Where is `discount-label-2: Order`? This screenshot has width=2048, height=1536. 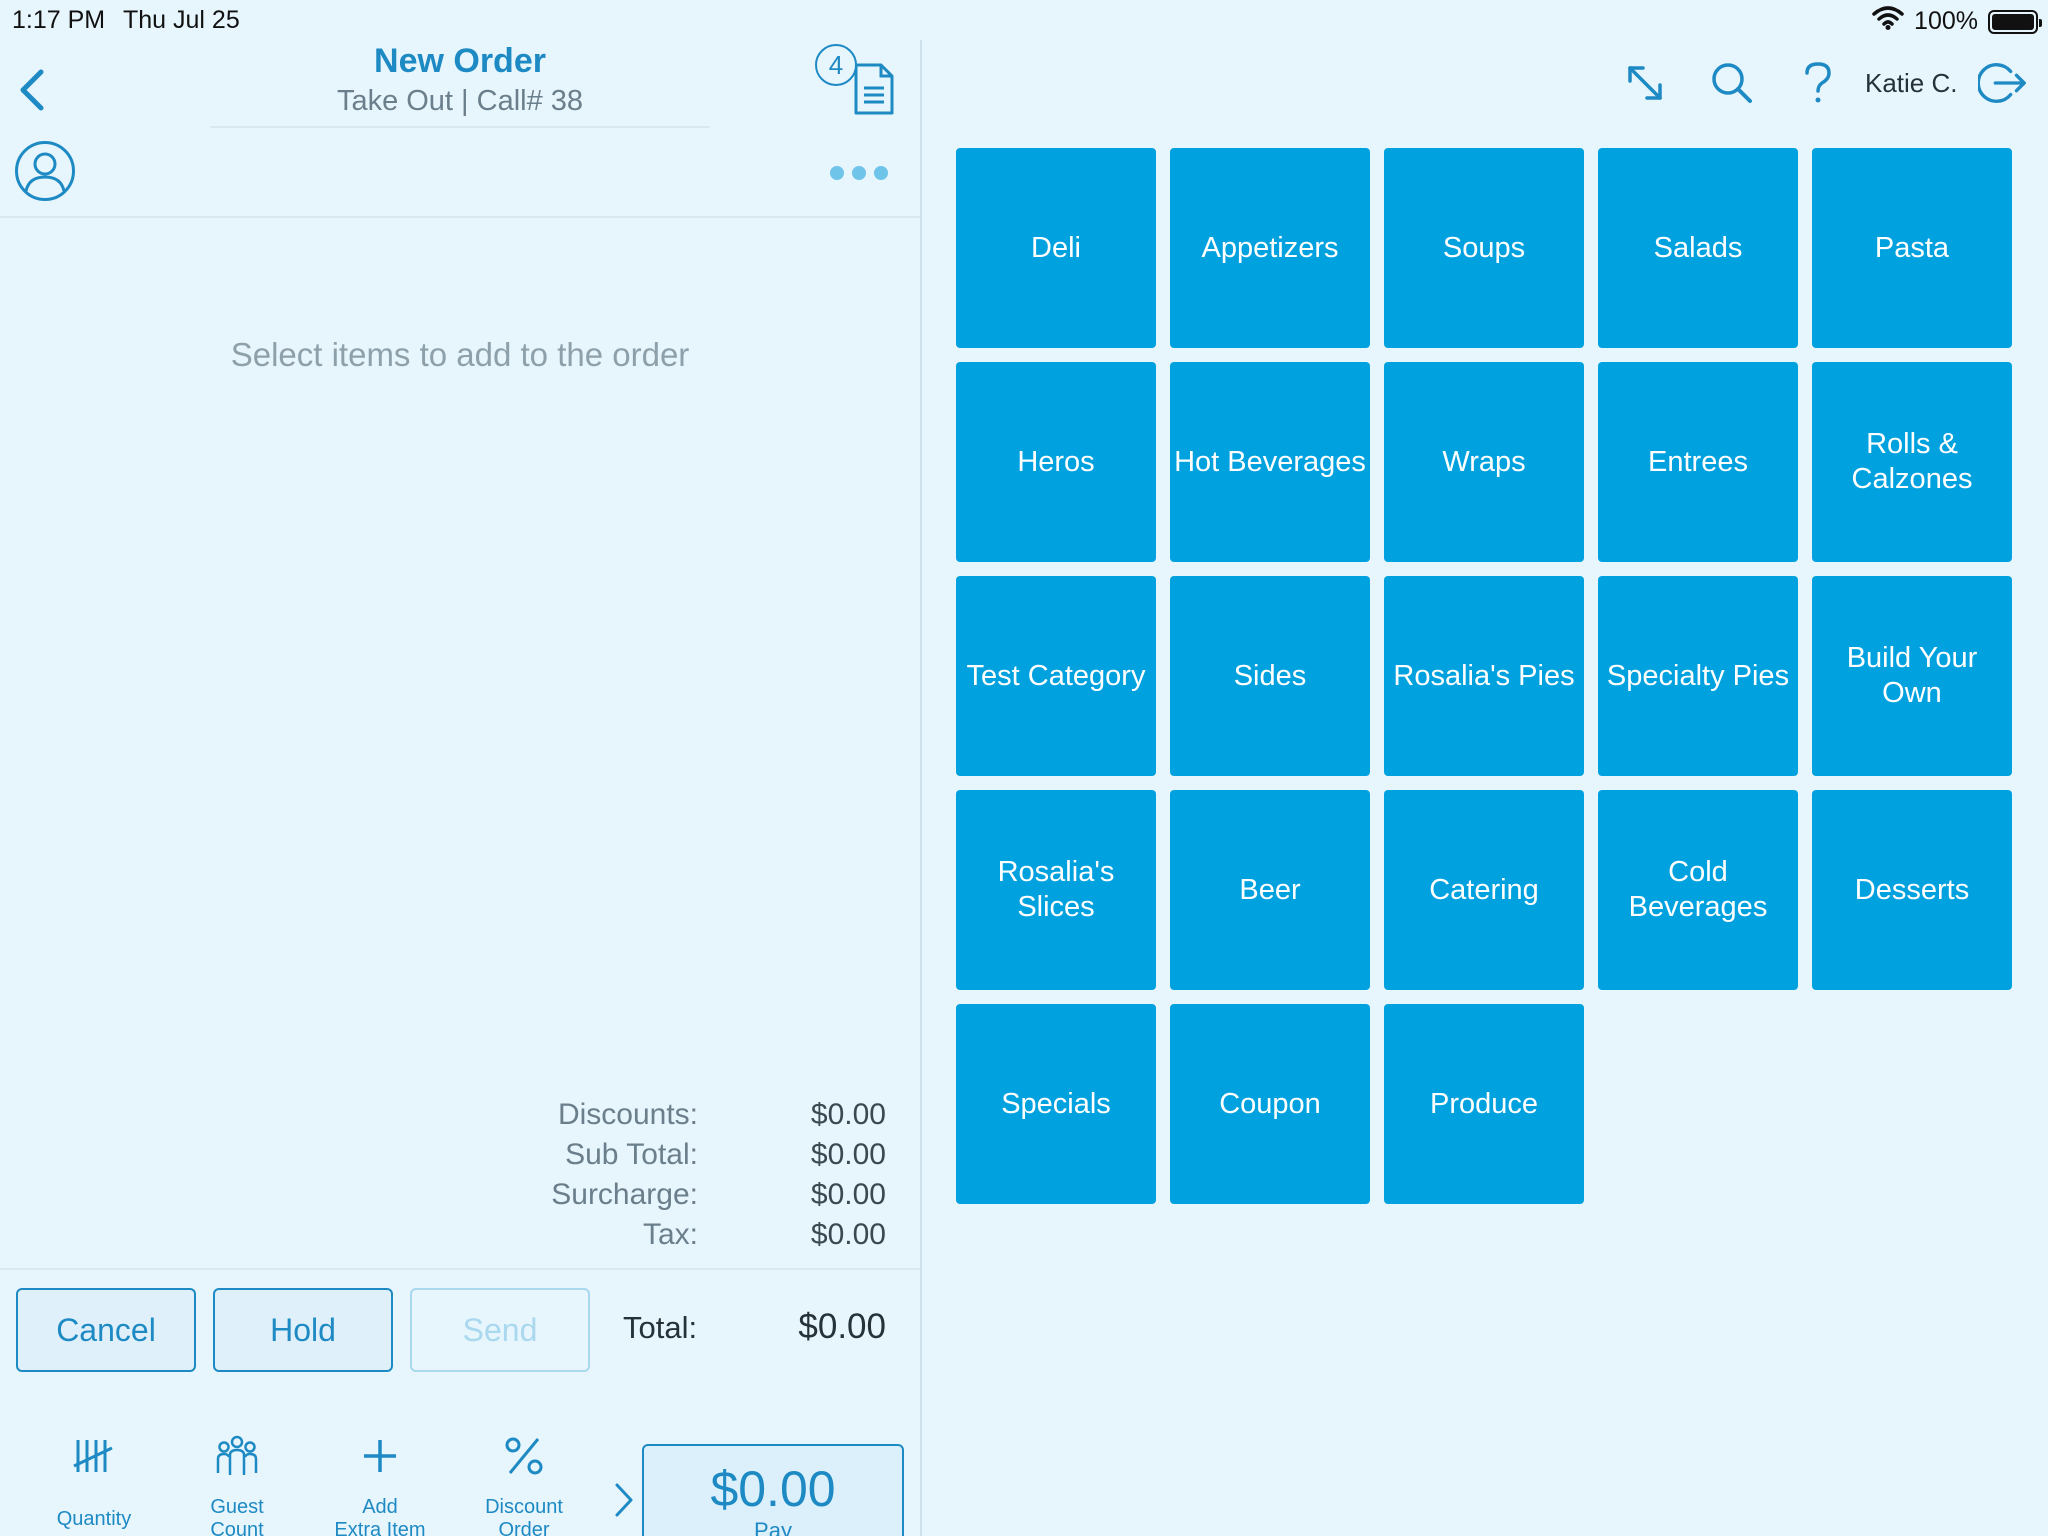
discount-label-2: Order is located at coordinates (524, 1527).